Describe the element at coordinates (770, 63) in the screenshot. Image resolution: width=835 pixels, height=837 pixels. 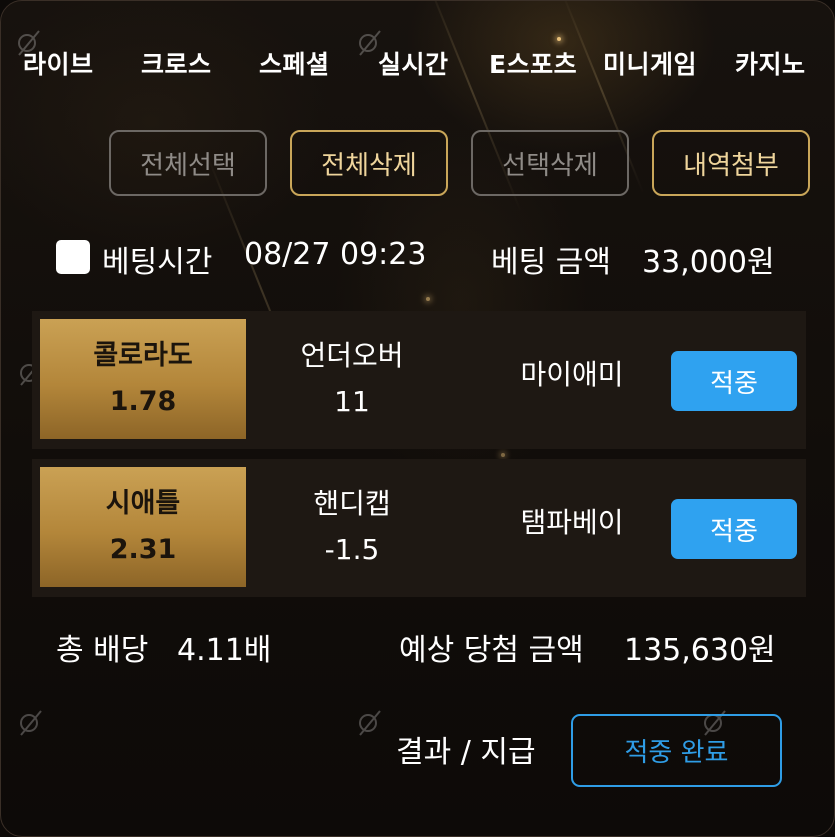
I see `nav-item-casino: 카지노` at that location.